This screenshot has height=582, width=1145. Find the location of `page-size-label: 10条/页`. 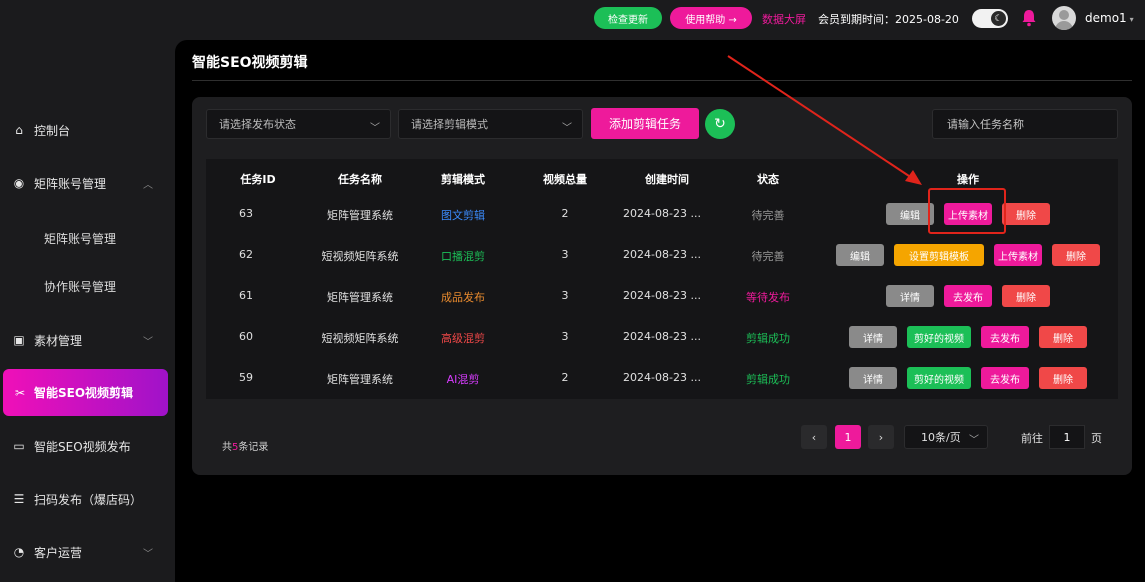

page-size-label: 10条/页 is located at coordinates (941, 437).